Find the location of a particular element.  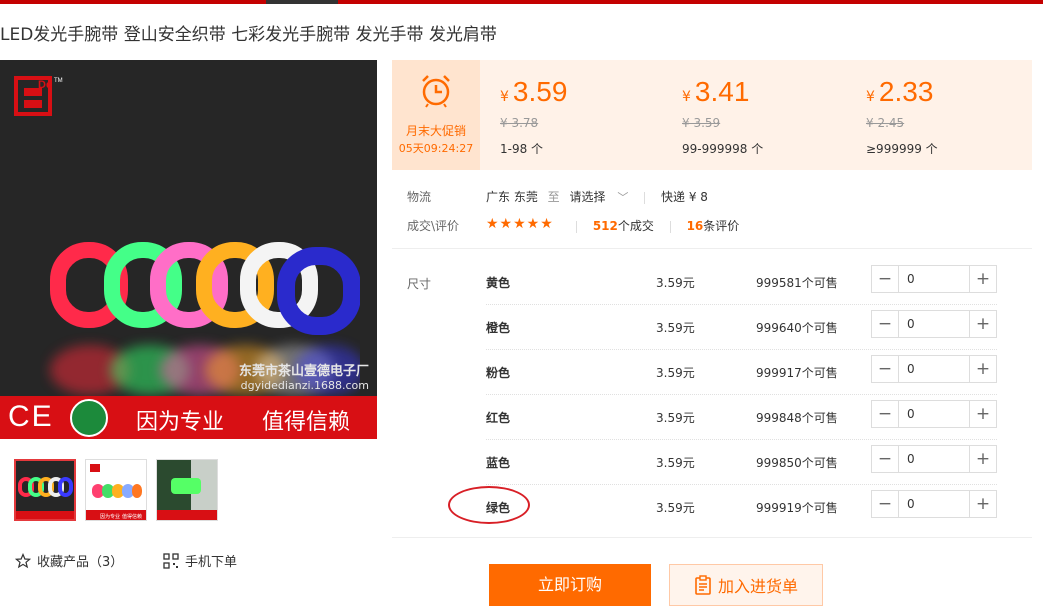

thumbnail-1-image is located at coordinates (45, 490).